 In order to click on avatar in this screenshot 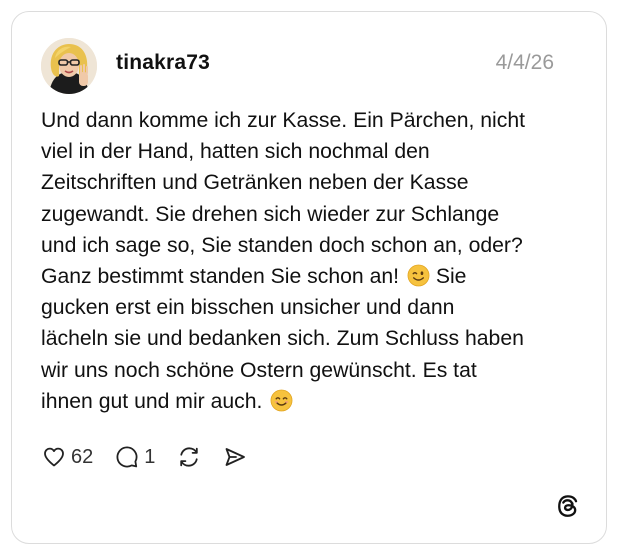, I will do `click(69, 66)`.